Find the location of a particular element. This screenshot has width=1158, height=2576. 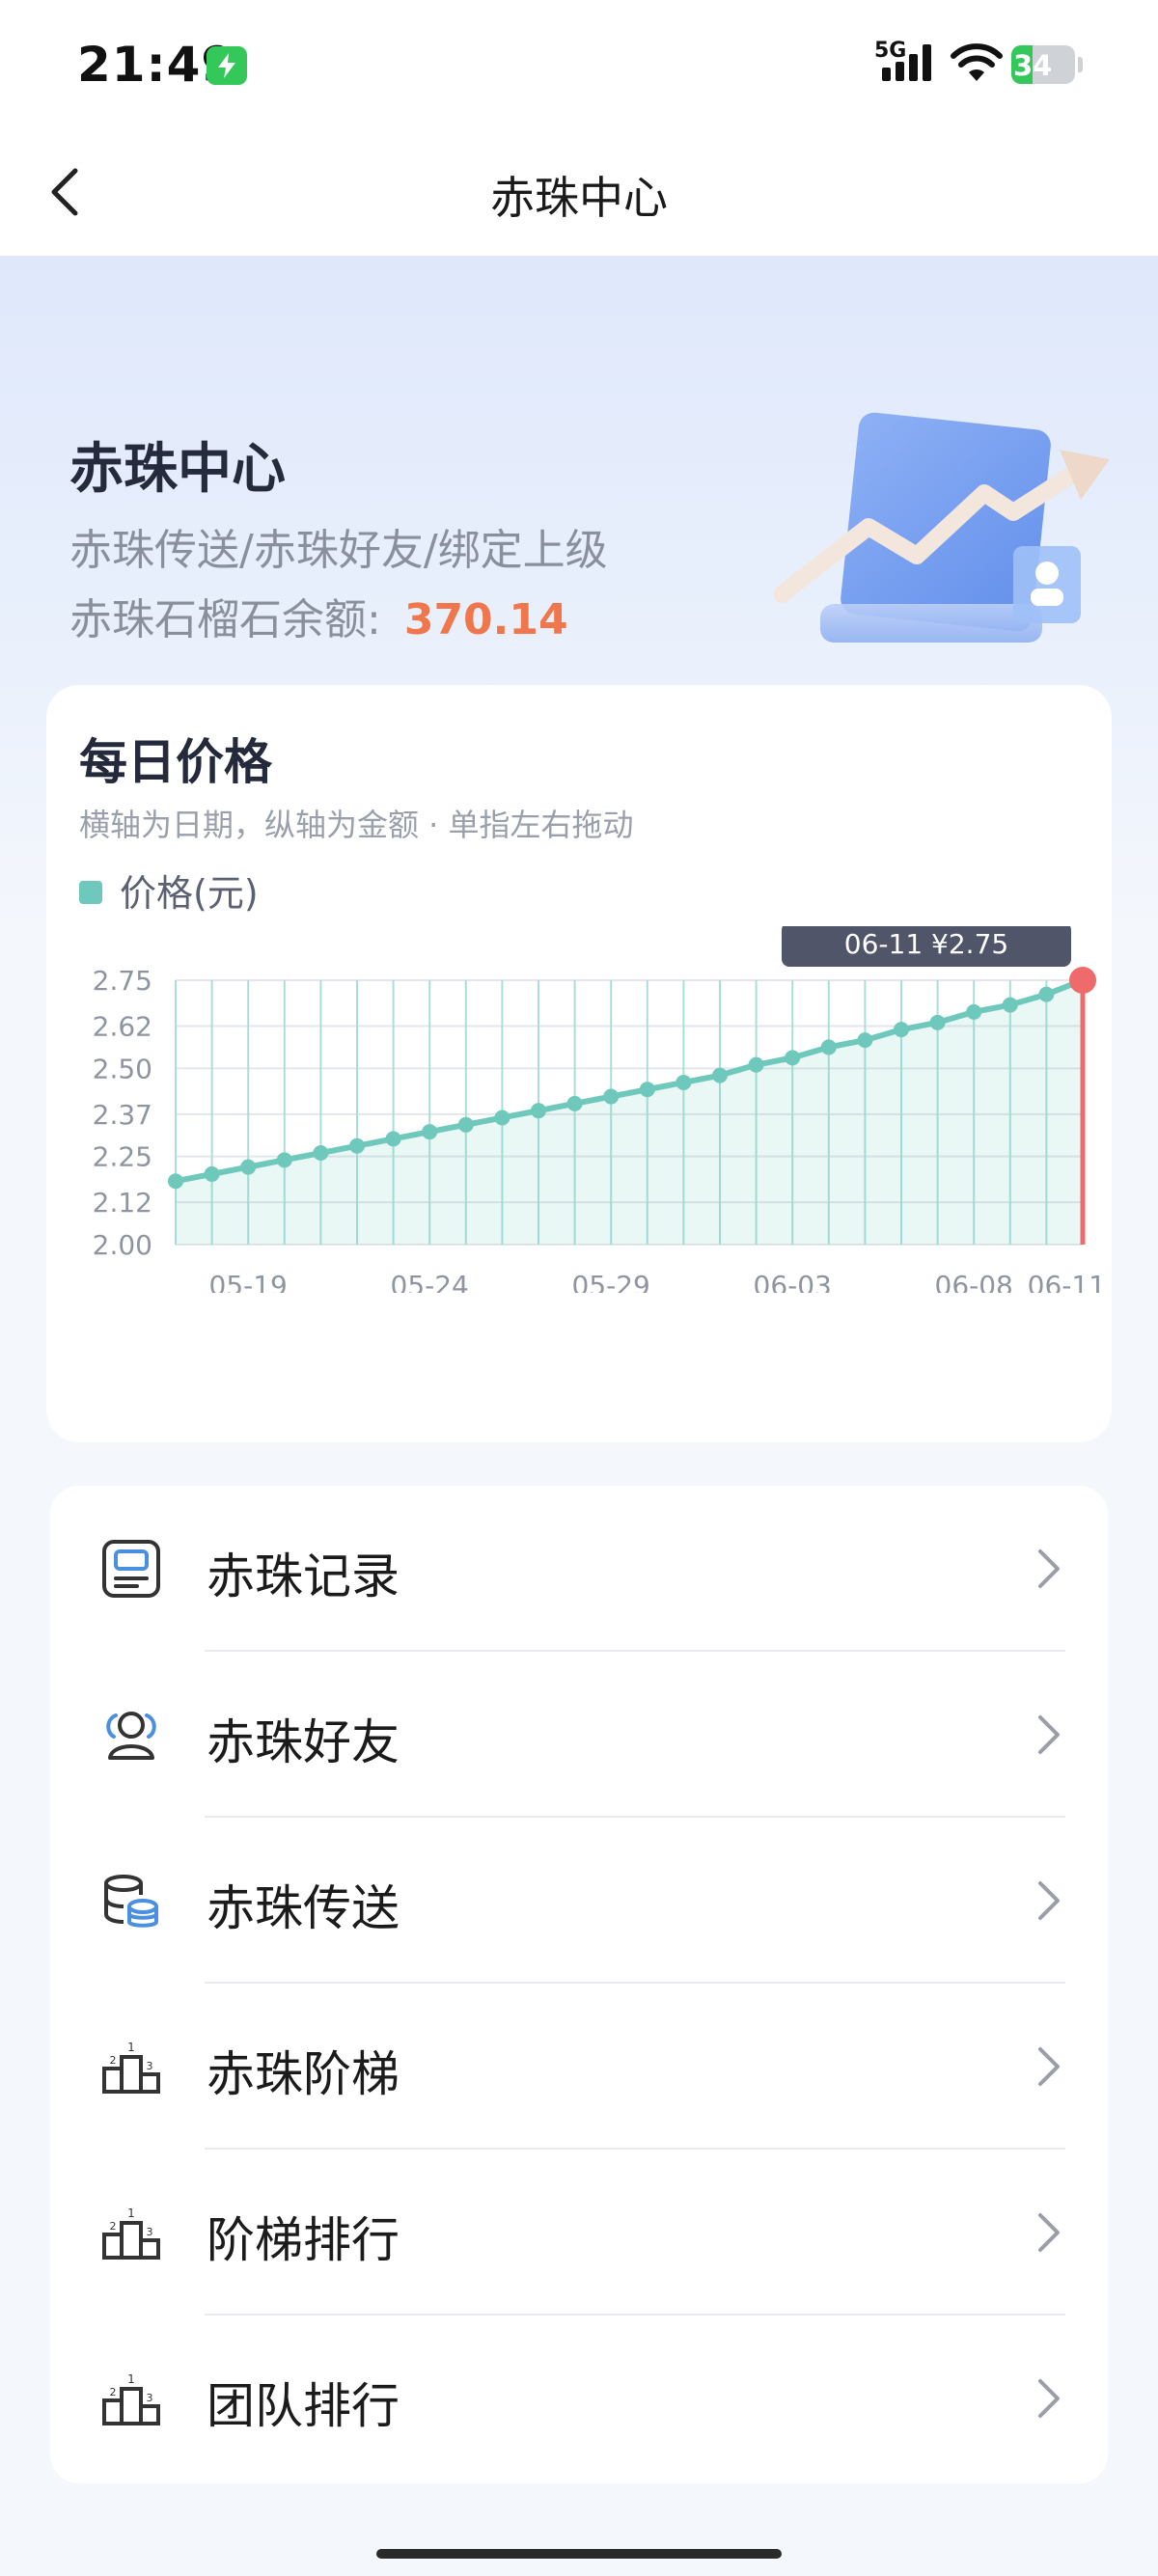

balance-value: 370.14 is located at coordinates (485, 619).